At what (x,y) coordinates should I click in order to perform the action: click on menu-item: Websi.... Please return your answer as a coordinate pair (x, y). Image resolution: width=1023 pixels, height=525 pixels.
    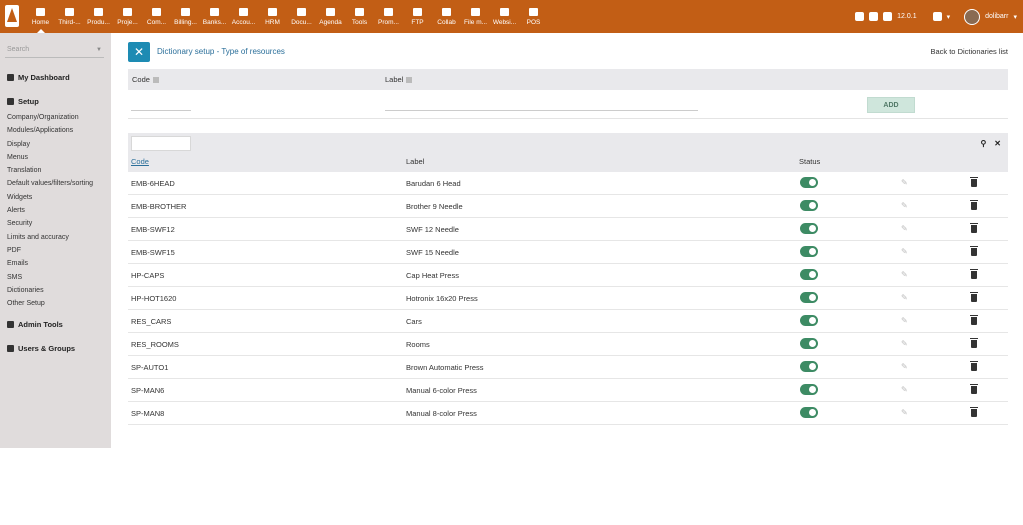
    Looking at the image, I should click on (504, 16).